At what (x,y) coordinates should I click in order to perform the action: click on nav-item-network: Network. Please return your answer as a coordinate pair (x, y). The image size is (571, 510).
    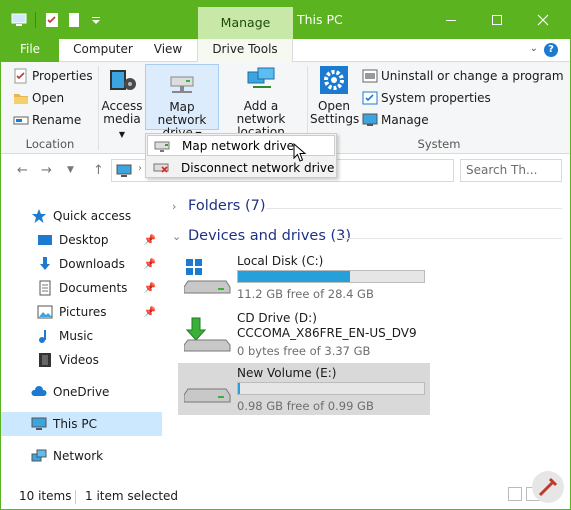
    Looking at the image, I should click on (81, 456).